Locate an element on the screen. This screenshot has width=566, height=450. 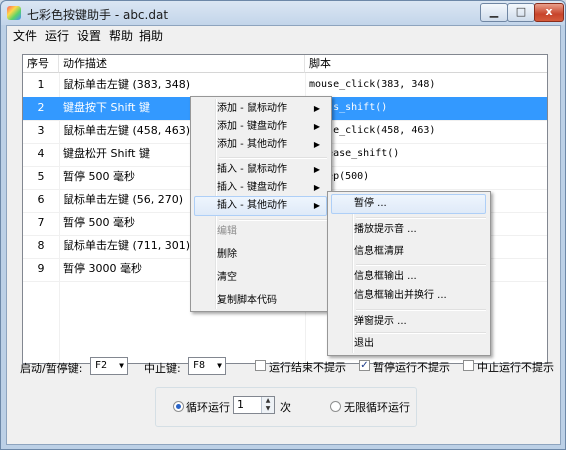
menu-item-edit: 编辑 is located at coordinates (260, 232).